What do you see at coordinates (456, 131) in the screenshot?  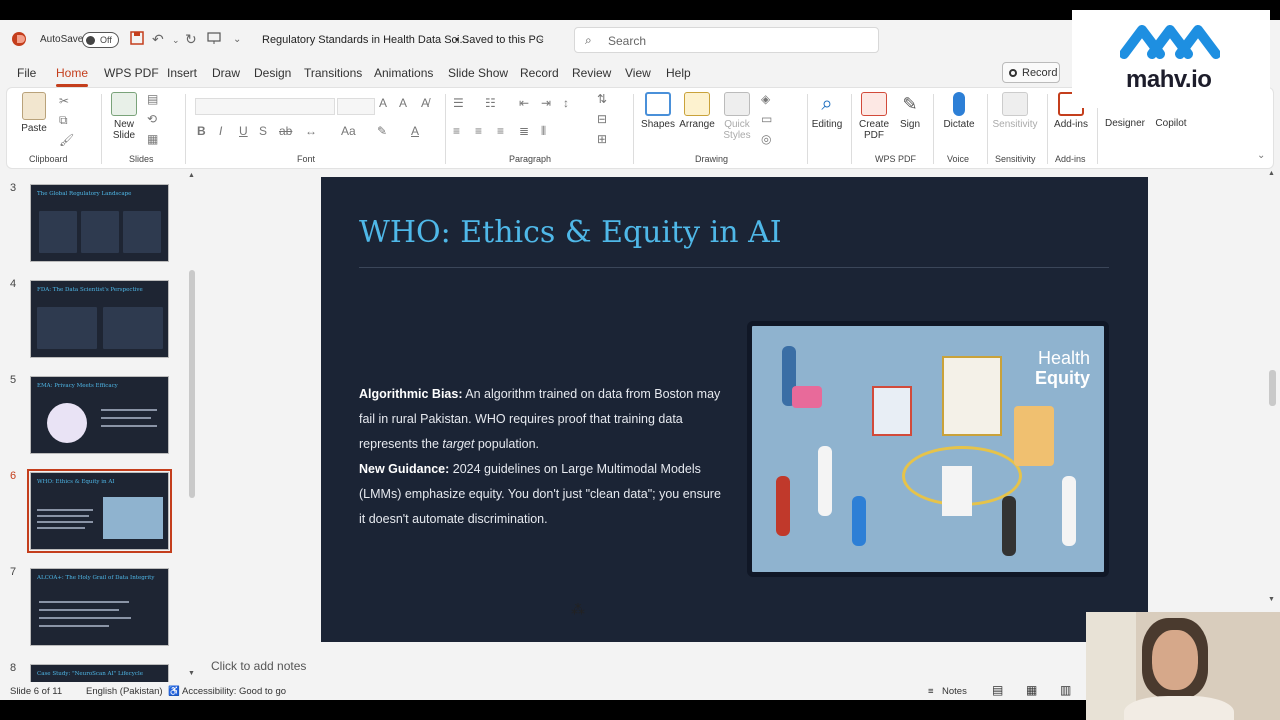 I see `align-left-icon: ≡` at bounding box center [456, 131].